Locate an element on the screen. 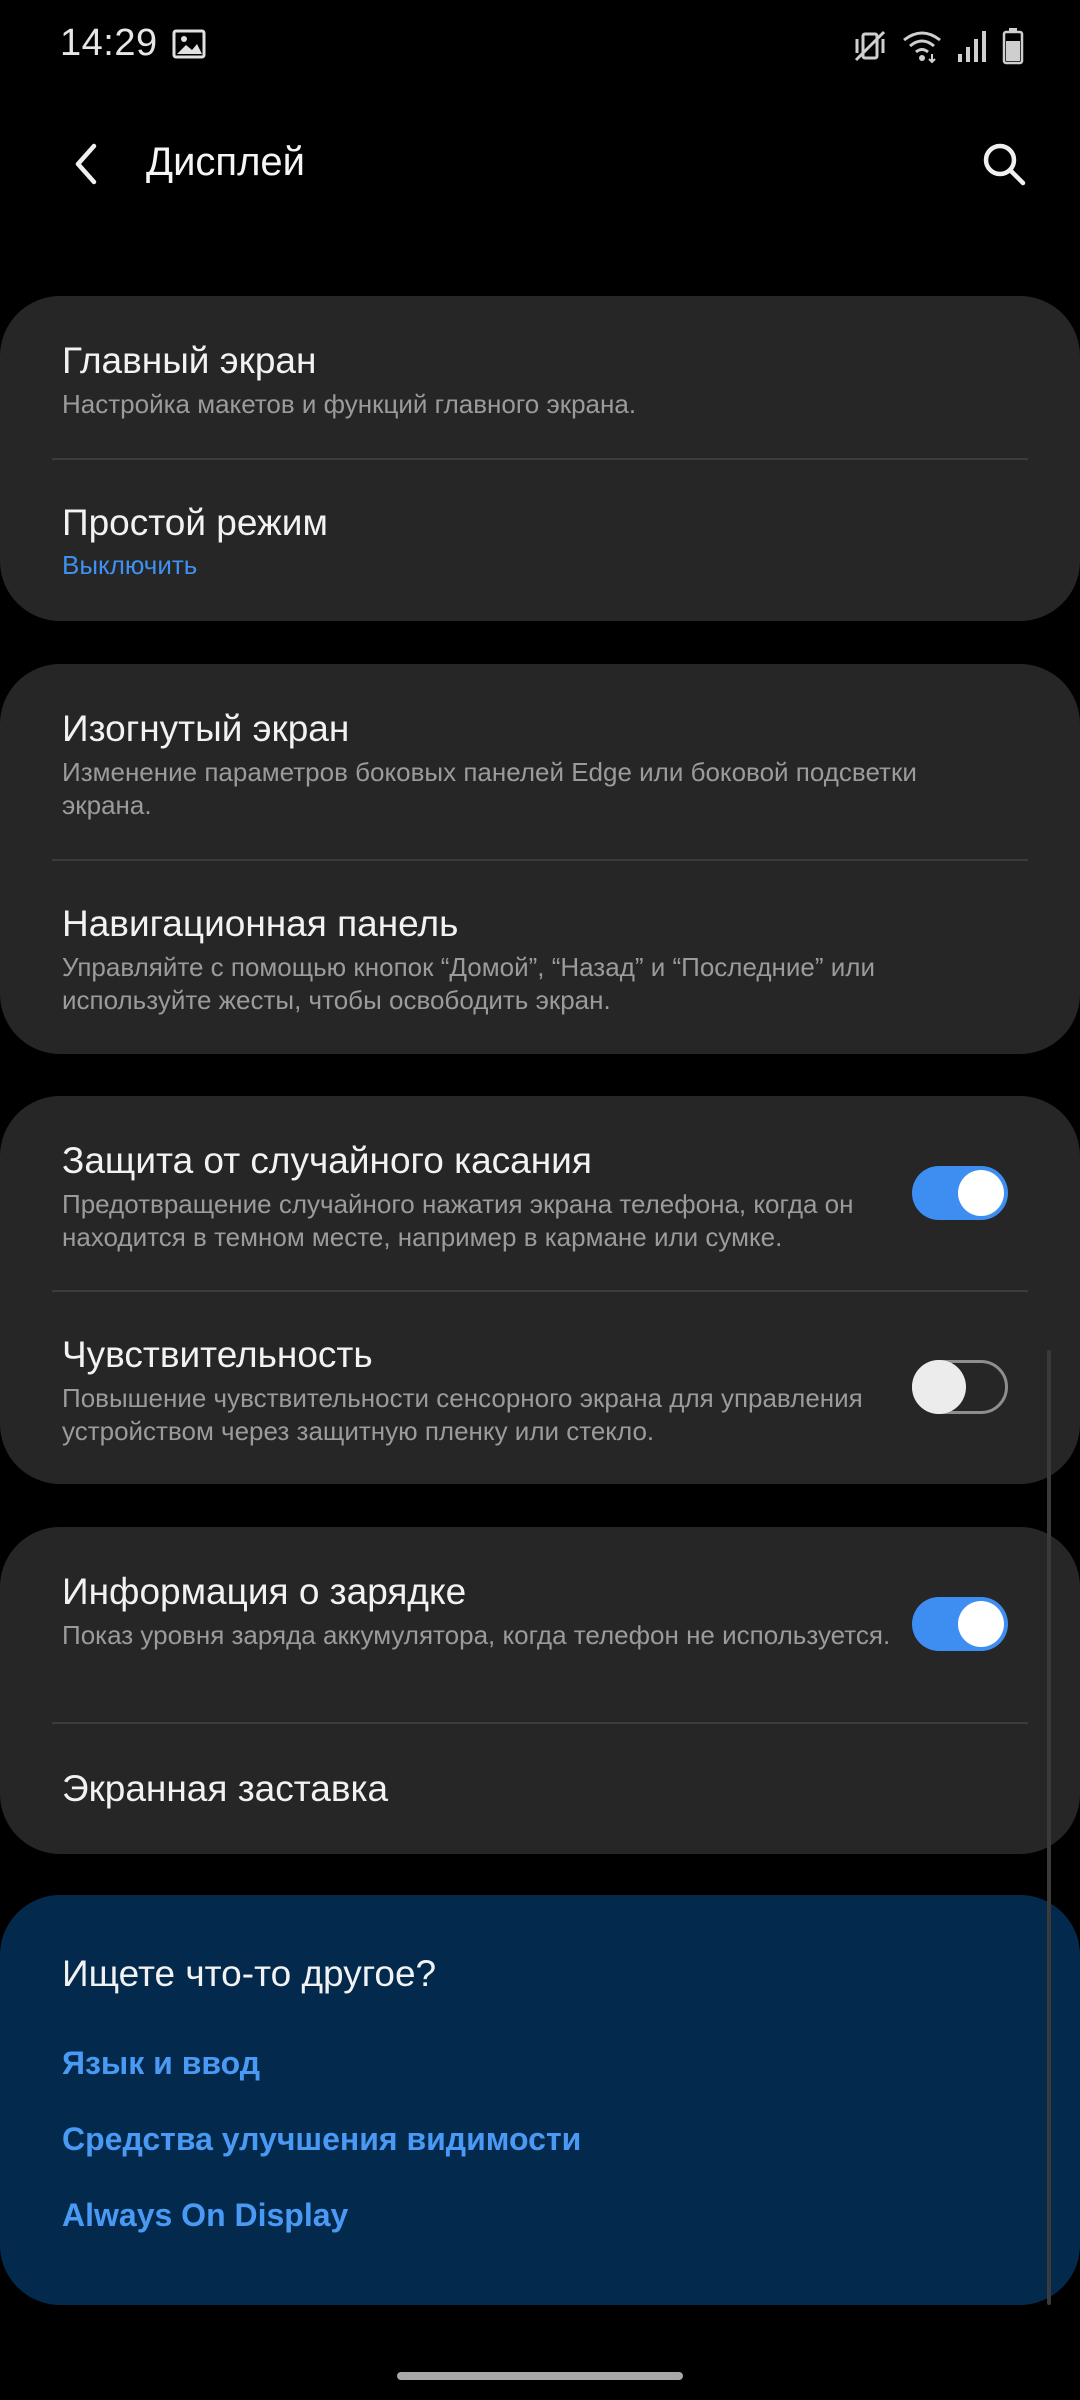  mute-vibrate-icon is located at coordinates (870, 46).